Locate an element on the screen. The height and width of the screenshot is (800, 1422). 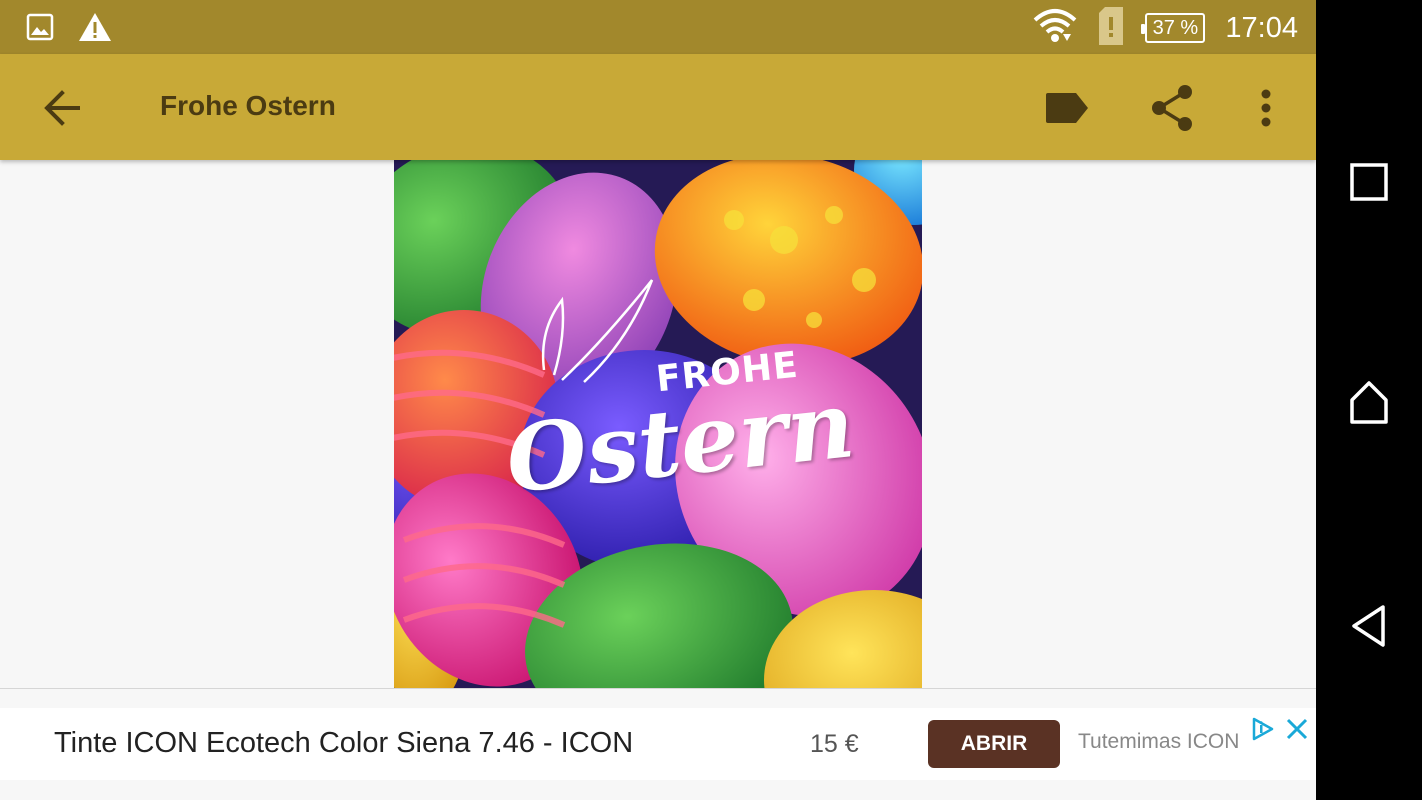
status-left-icons is located at coordinates (69, 29).